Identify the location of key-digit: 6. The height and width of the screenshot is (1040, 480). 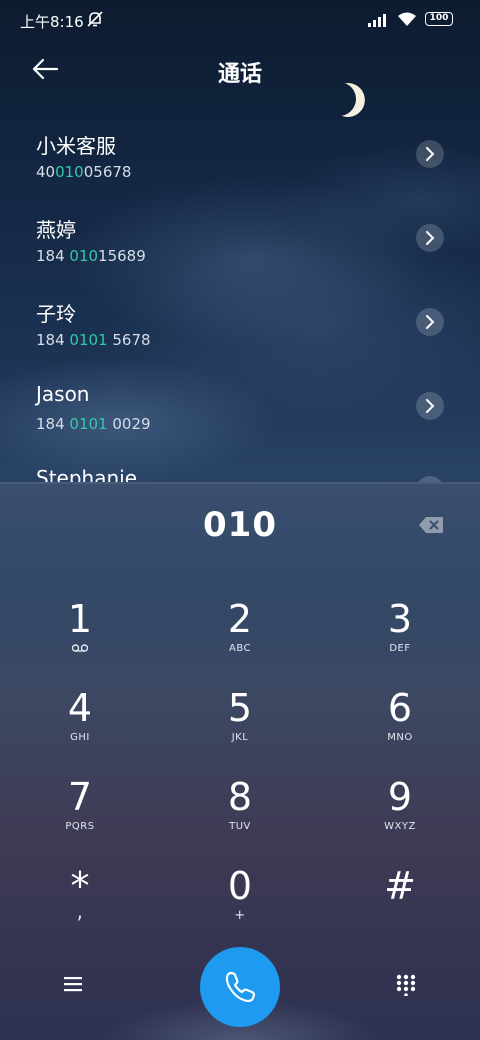
(400, 708).